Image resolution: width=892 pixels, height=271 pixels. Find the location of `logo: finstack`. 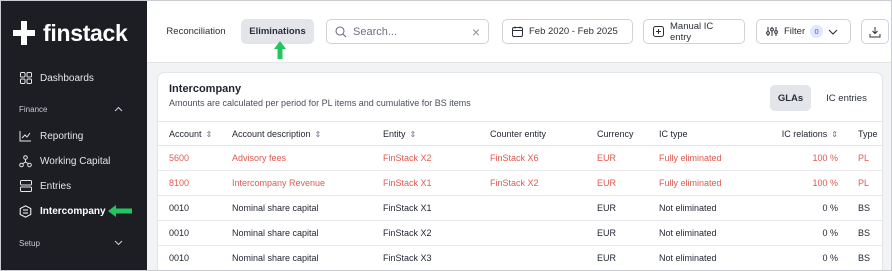

logo: finstack is located at coordinates (70, 33).